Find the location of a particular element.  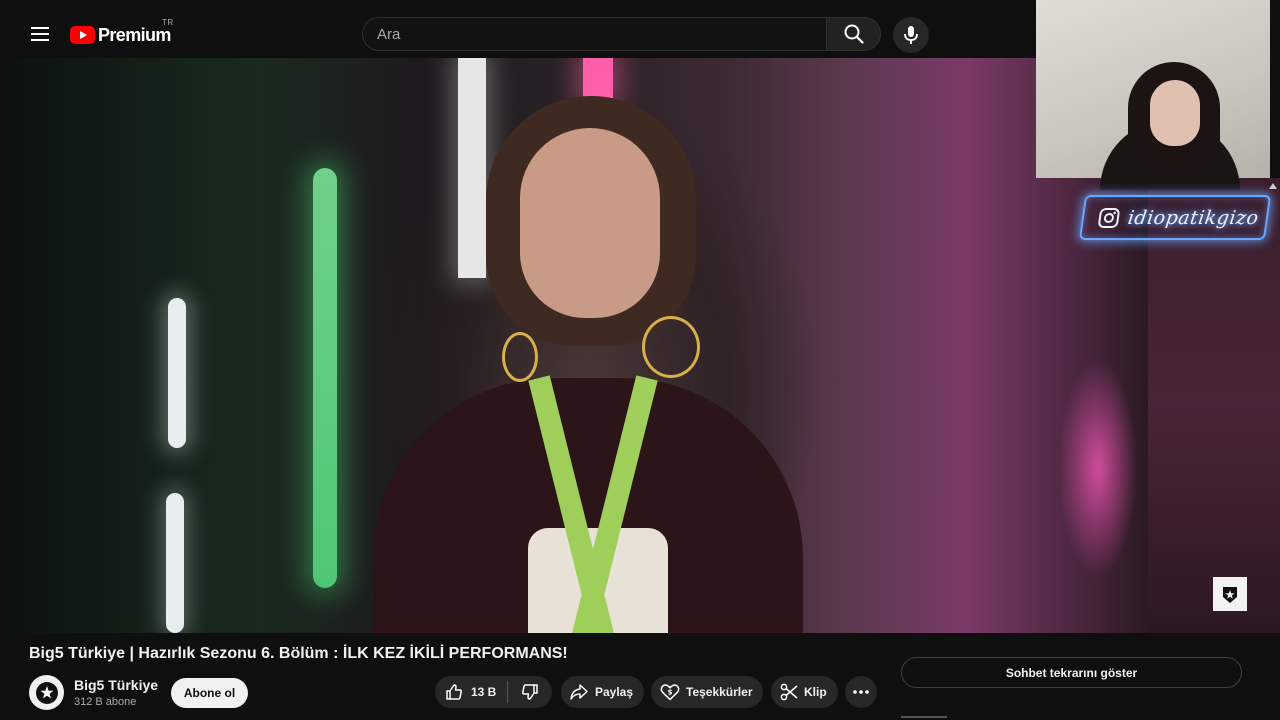

logo-text: Premium is located at coordinates (134, 34).